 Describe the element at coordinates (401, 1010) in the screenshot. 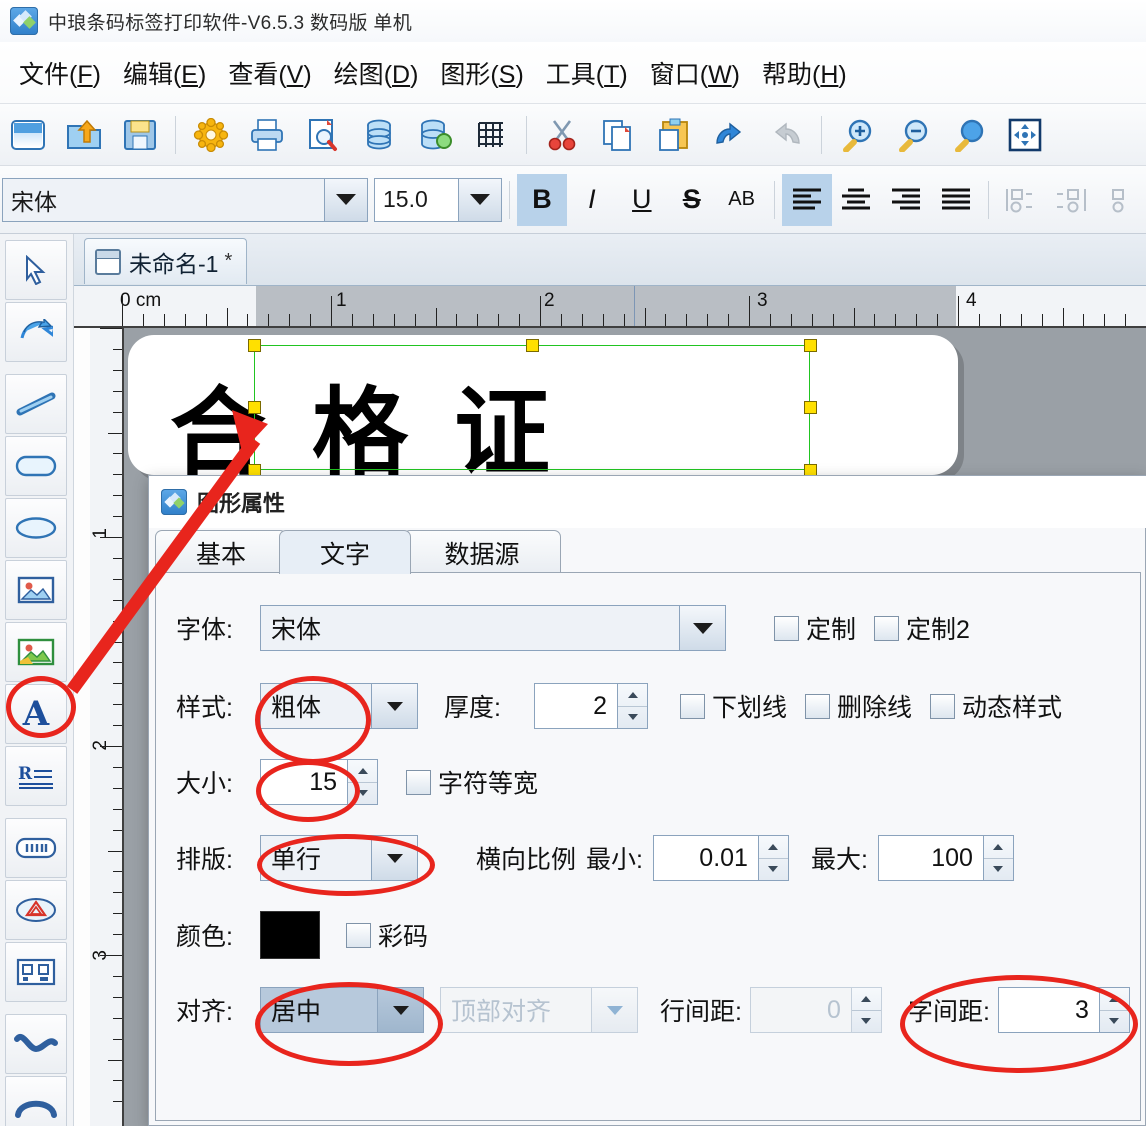

I see `align-dropdown-arrow` at that location.